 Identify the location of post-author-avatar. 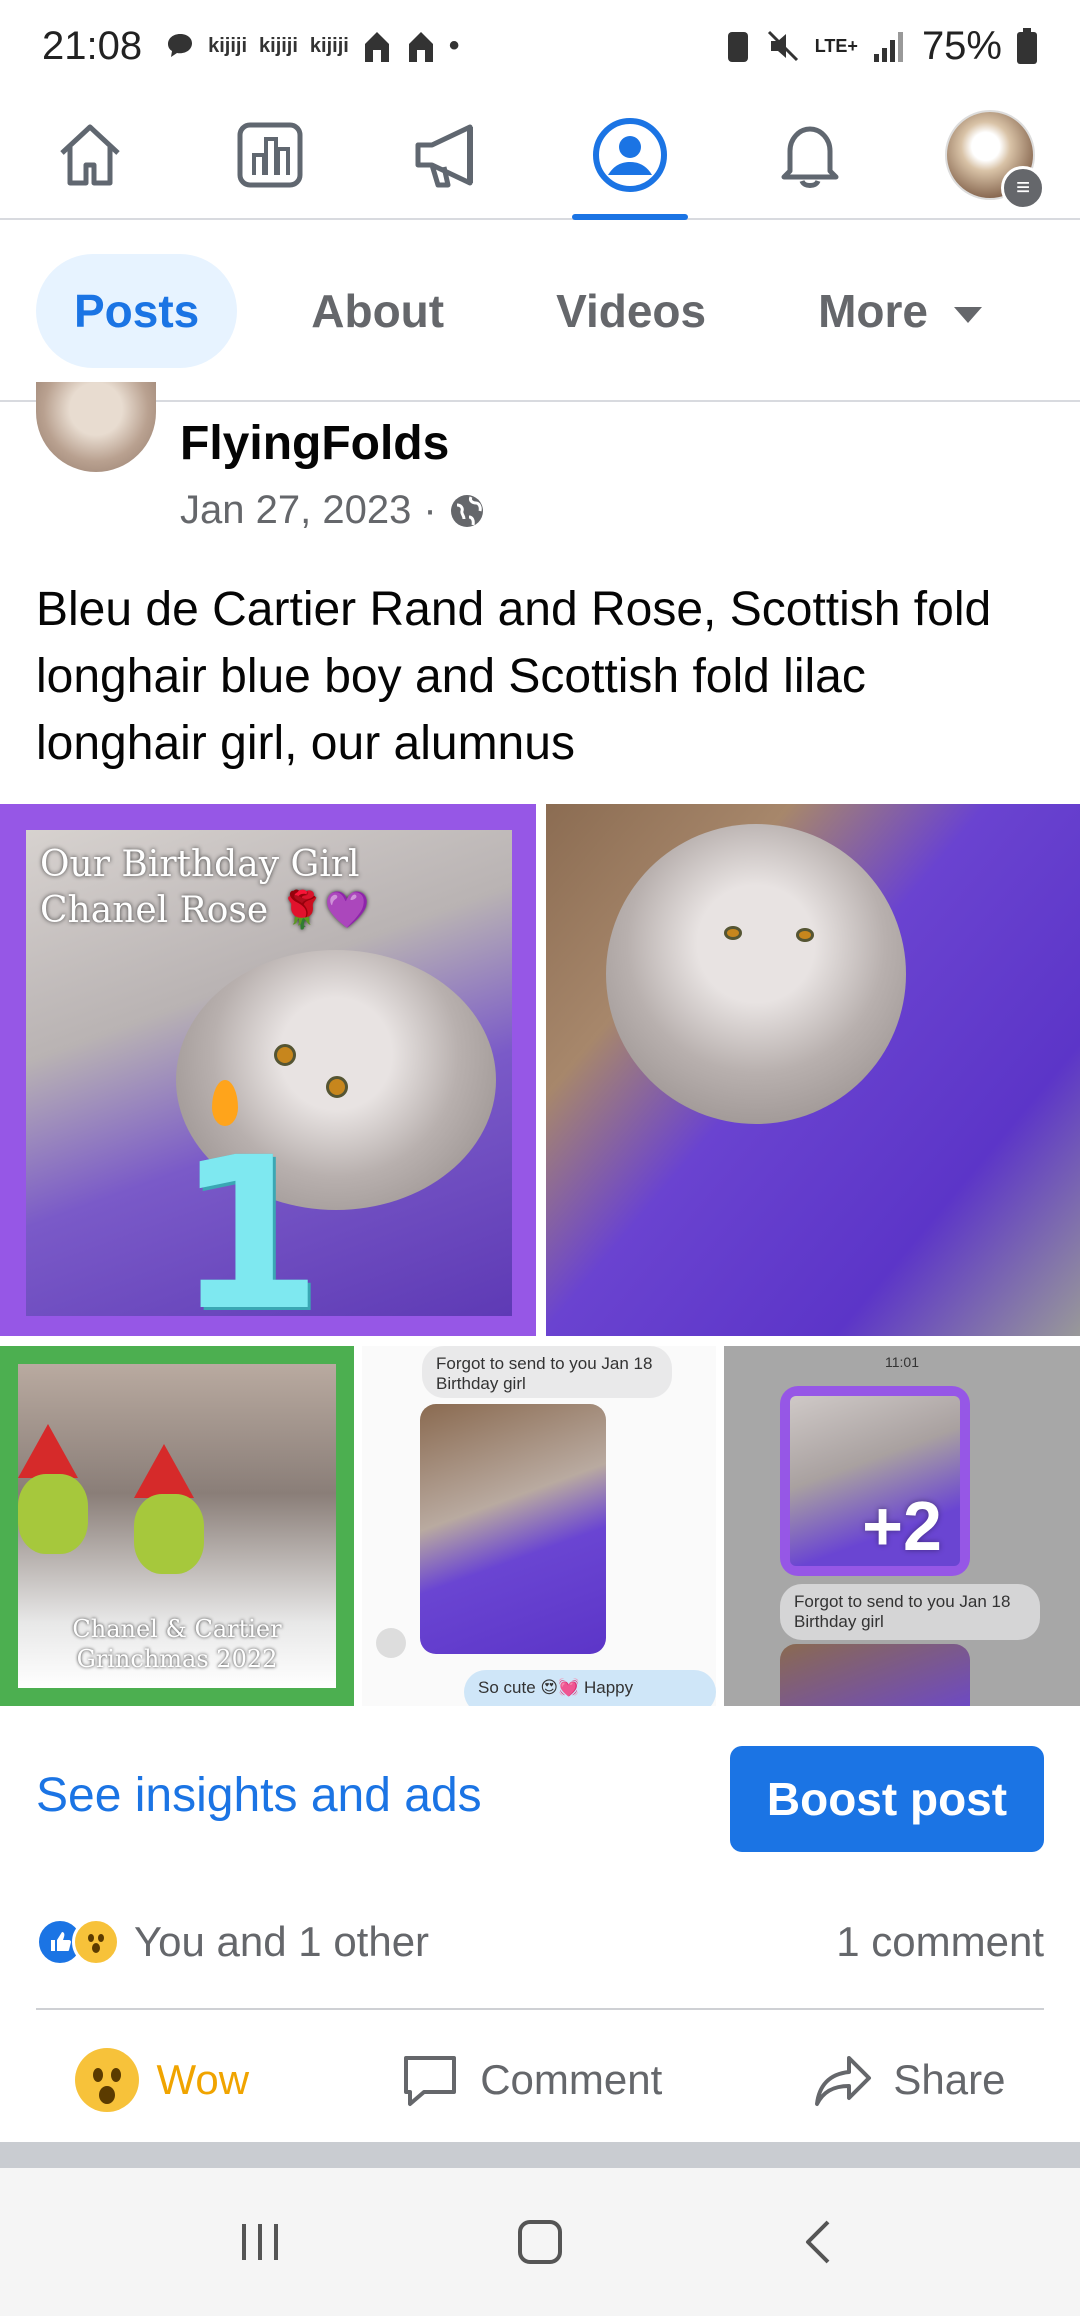
(96, 427).